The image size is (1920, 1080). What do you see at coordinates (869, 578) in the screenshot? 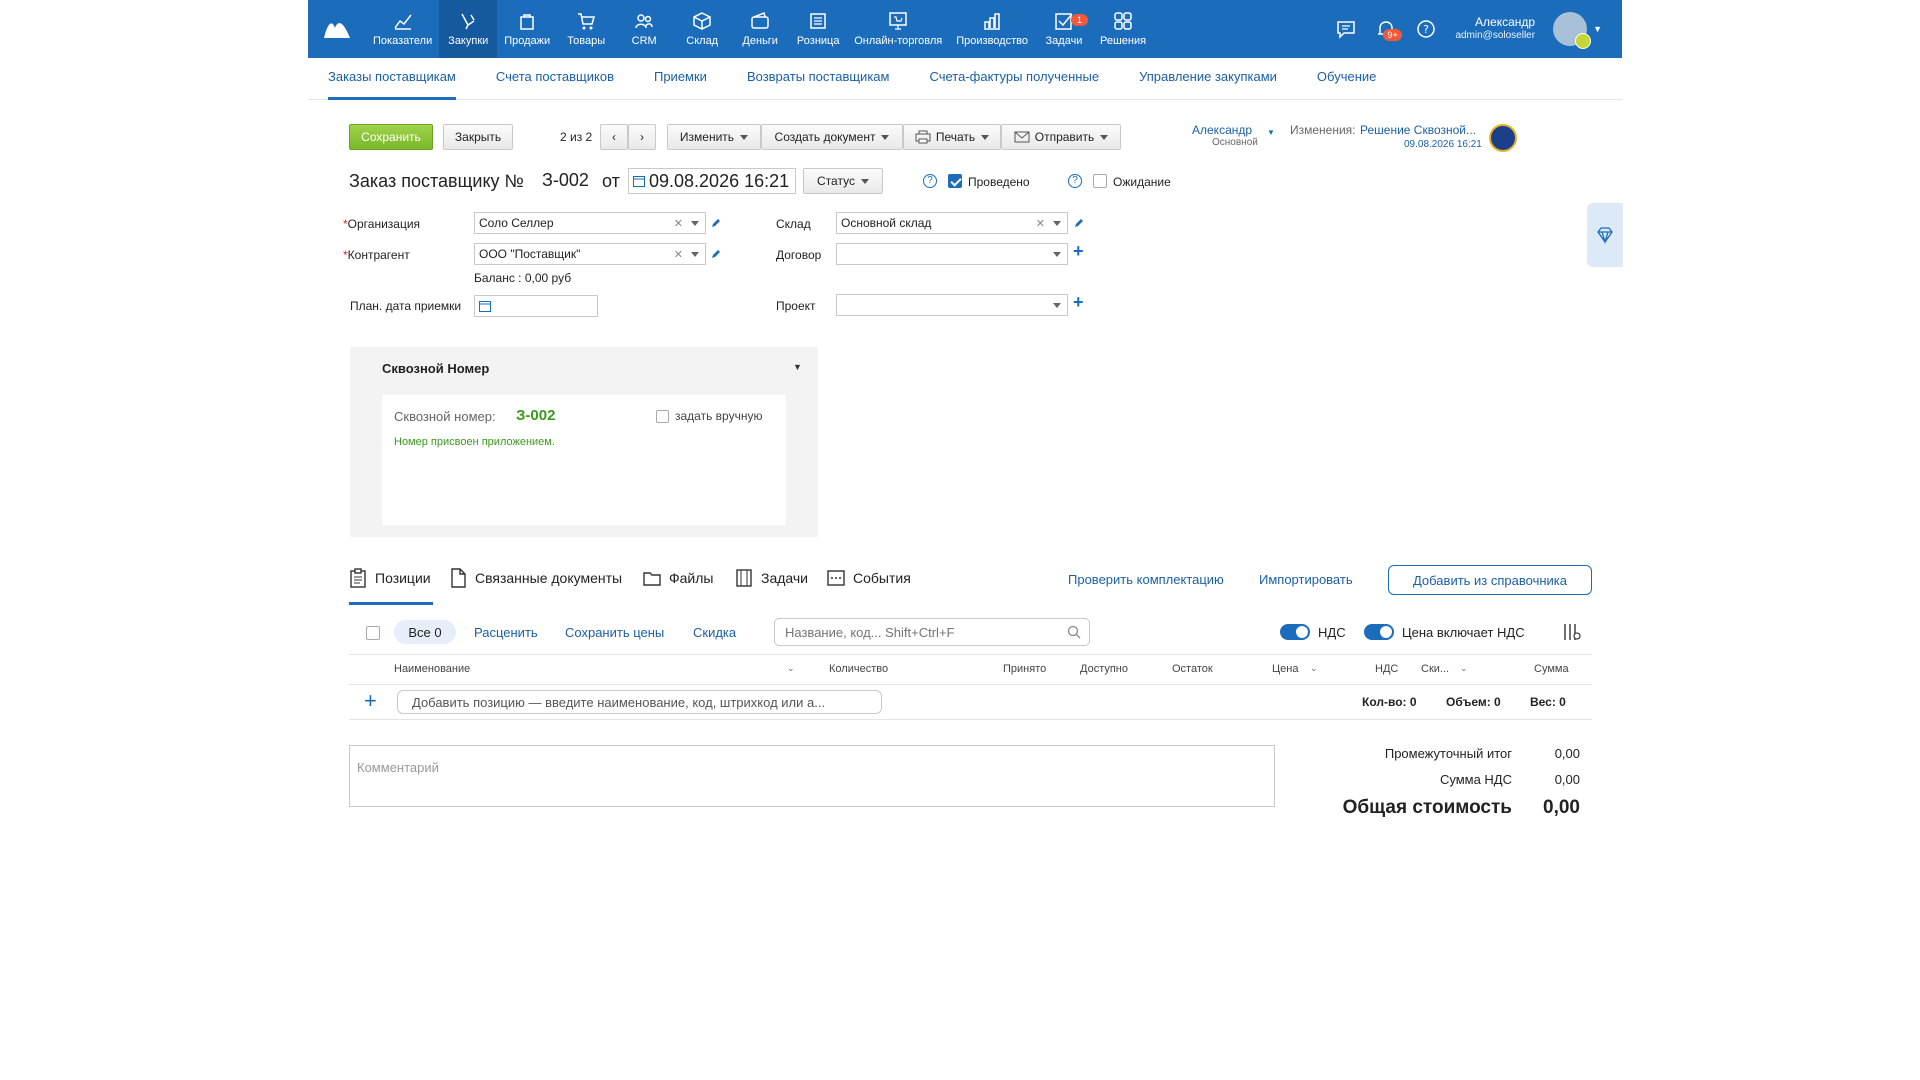
I see `tab-events: События` at bounding box center [869, 578].